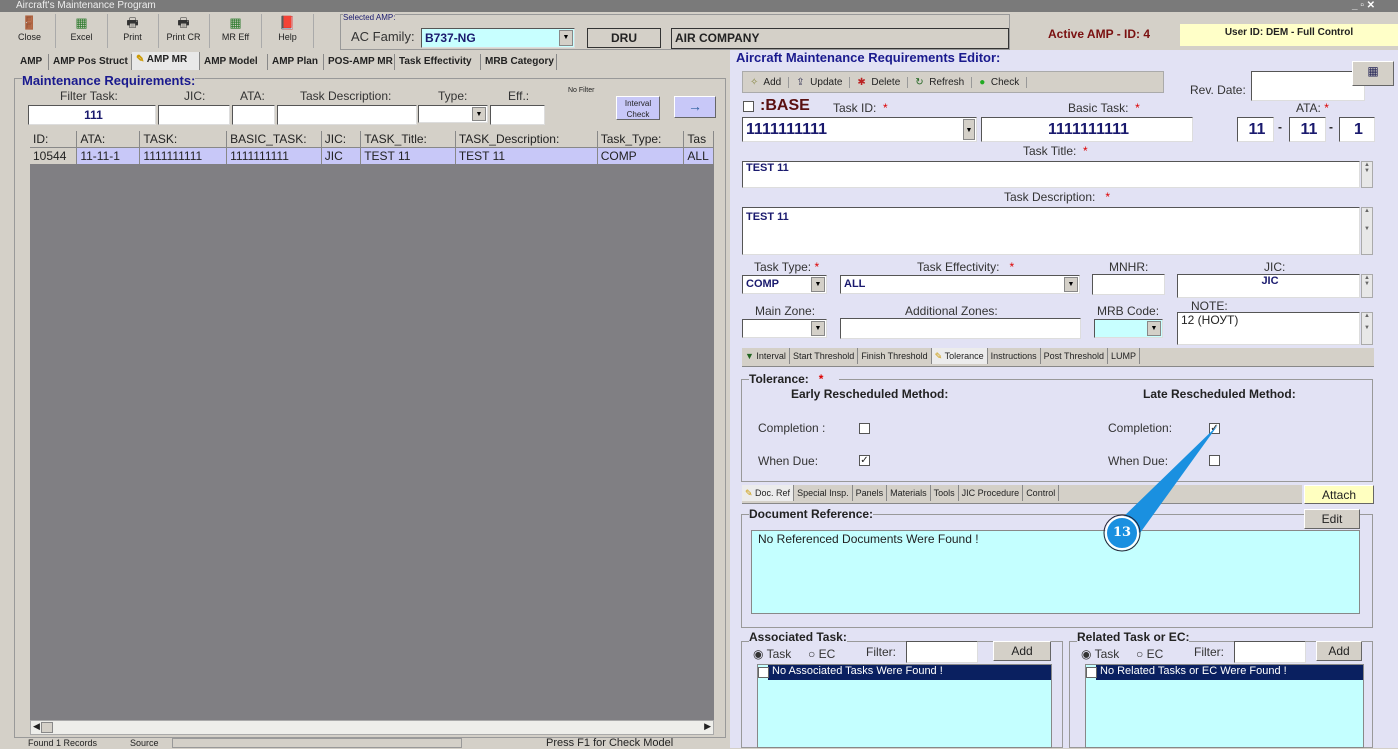 The image size is (1398, 749). Describe the element at coordinates (768, 493) in the screenshot. I see `doctab-doc--ref: ✎ Doc. Ref` at that location.